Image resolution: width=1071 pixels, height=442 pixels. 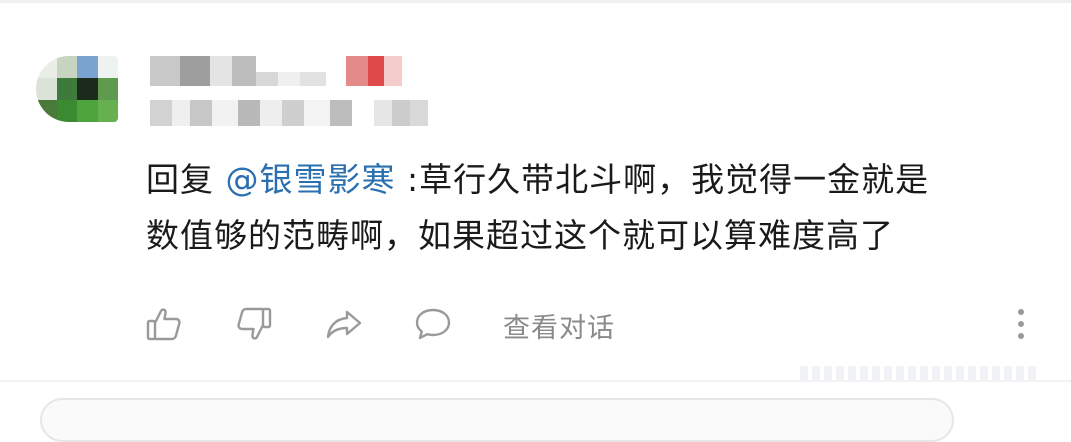 I want to click on comment-divider, so click(x=535, y=381).